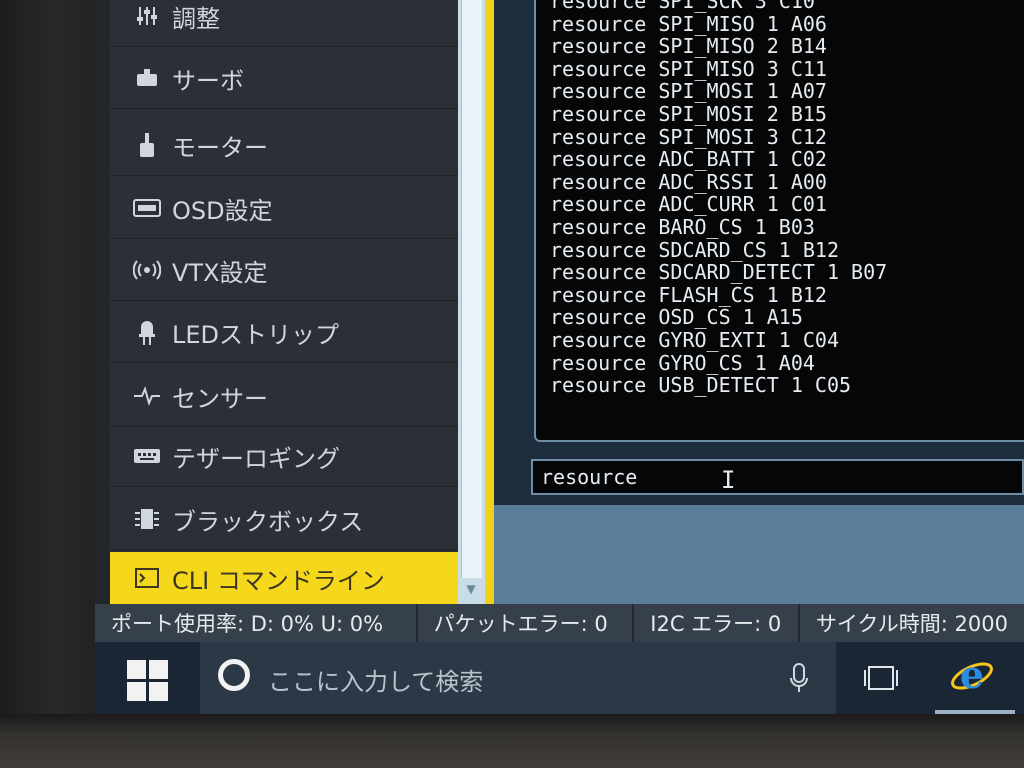  Describe the element at coordinates (196, 18) in the screenshot. I see `sidebar-item-label: 調整` at that location.